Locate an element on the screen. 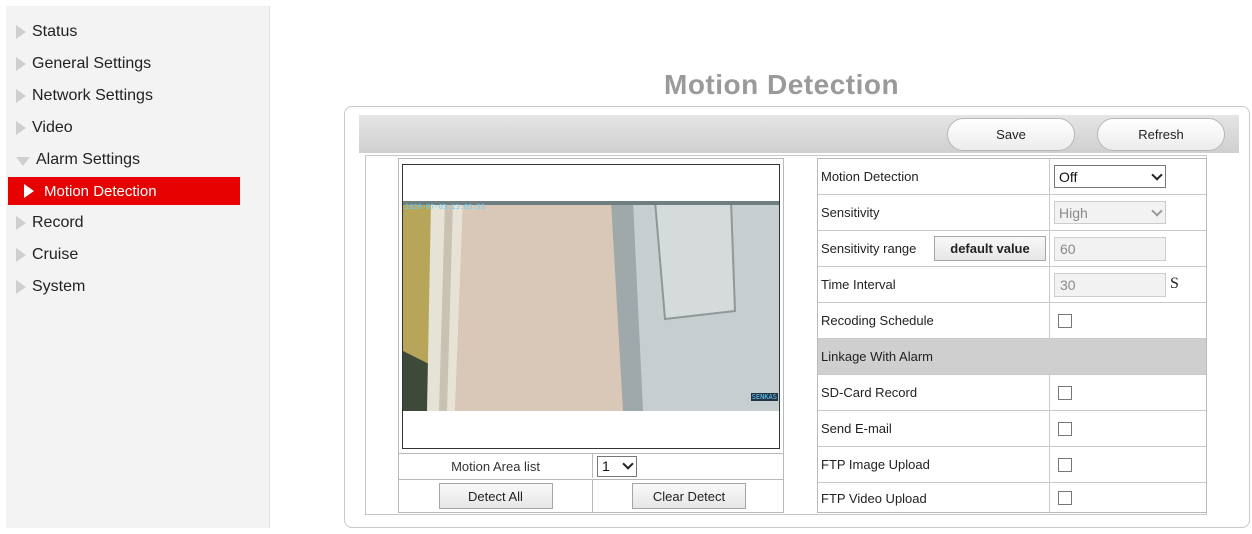 The height and width of the screenshot is (534, 1252). detect-all-button: Detect All is located at coordinates (495, 496).